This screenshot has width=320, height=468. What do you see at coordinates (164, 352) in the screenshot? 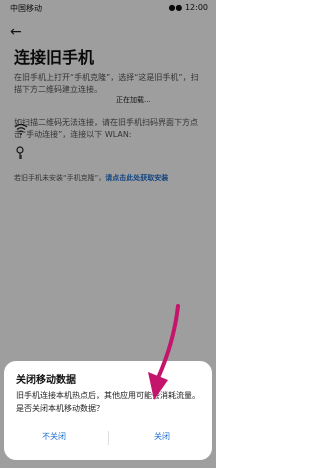
I see `annotation-arrow-icon` at bounding box center [164, 352].